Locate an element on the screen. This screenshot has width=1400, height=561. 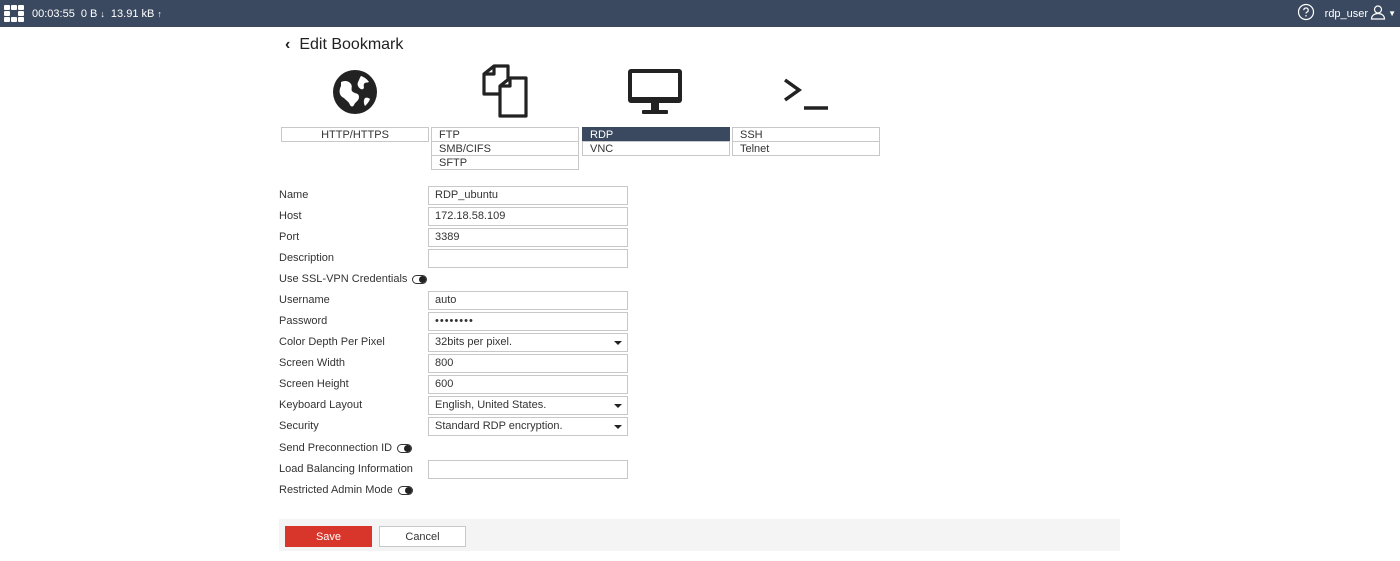
user-name: rdp_user is located at coordinates (1346, 13).